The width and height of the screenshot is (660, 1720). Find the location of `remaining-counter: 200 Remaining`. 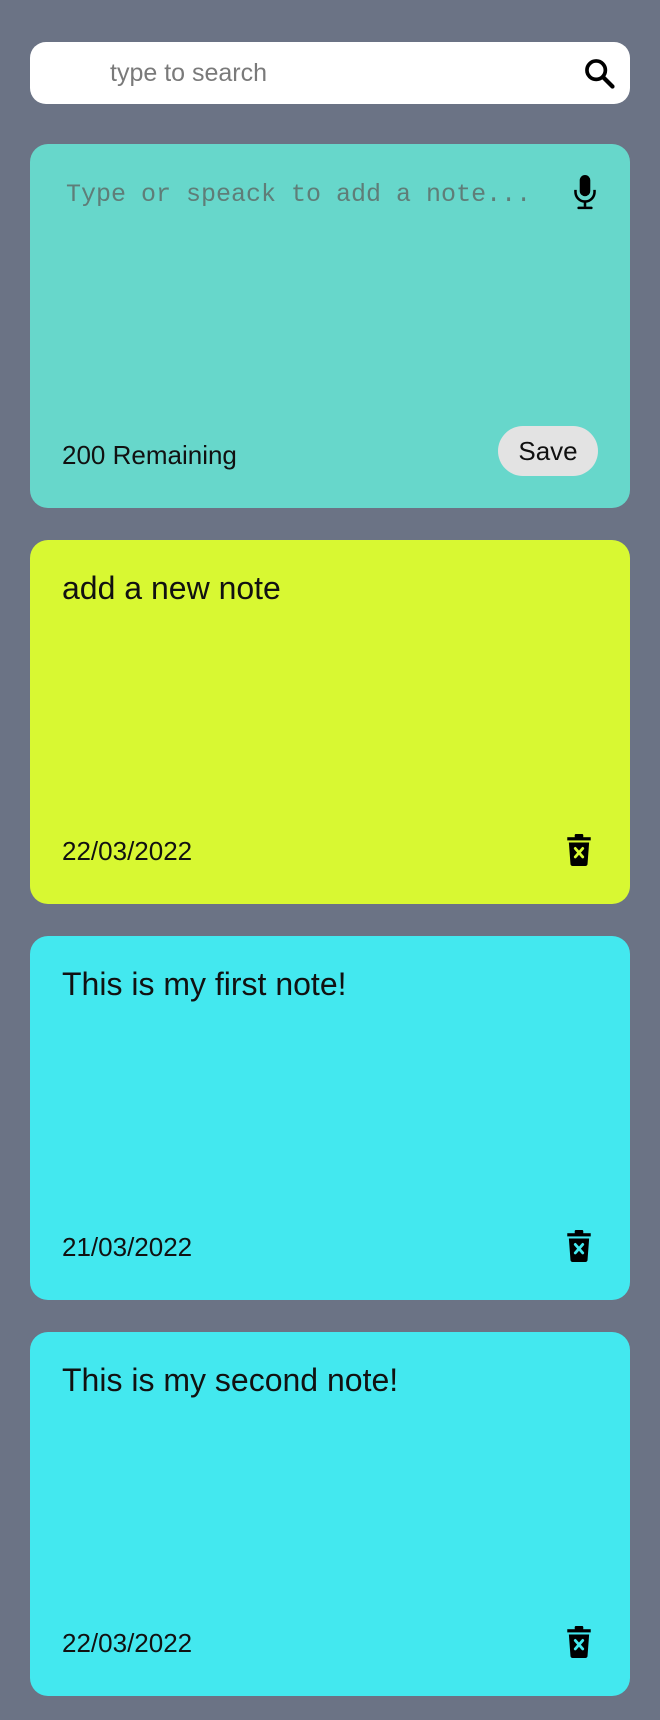

remaining-counter: 200 Remaining is located at coordinates (149, 455).